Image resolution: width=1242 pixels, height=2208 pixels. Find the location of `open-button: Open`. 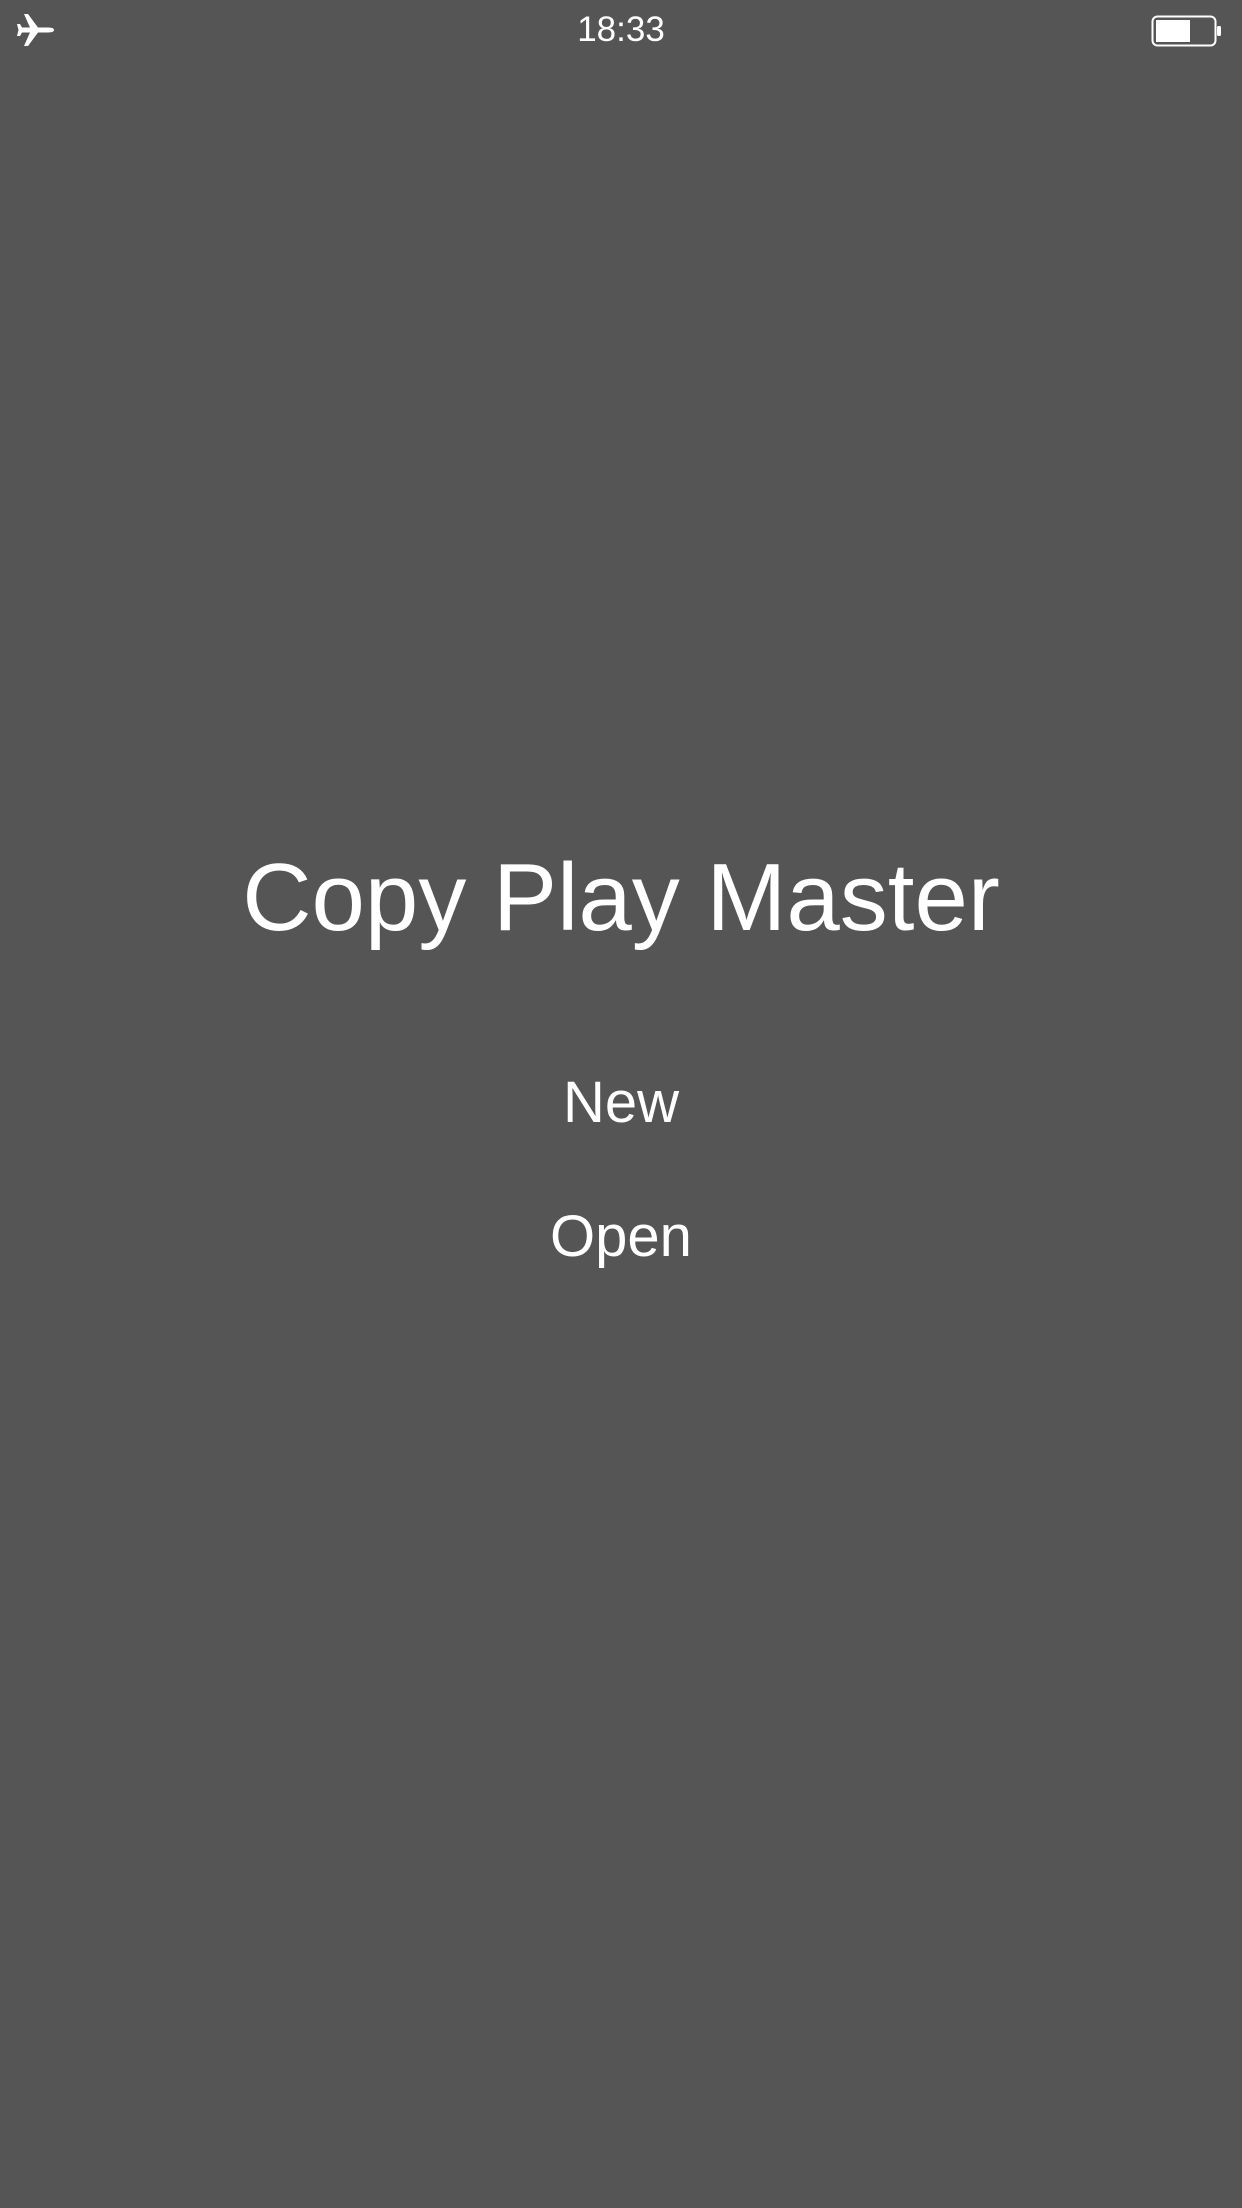

open-button: Open is located at coordinates (621, 1237).